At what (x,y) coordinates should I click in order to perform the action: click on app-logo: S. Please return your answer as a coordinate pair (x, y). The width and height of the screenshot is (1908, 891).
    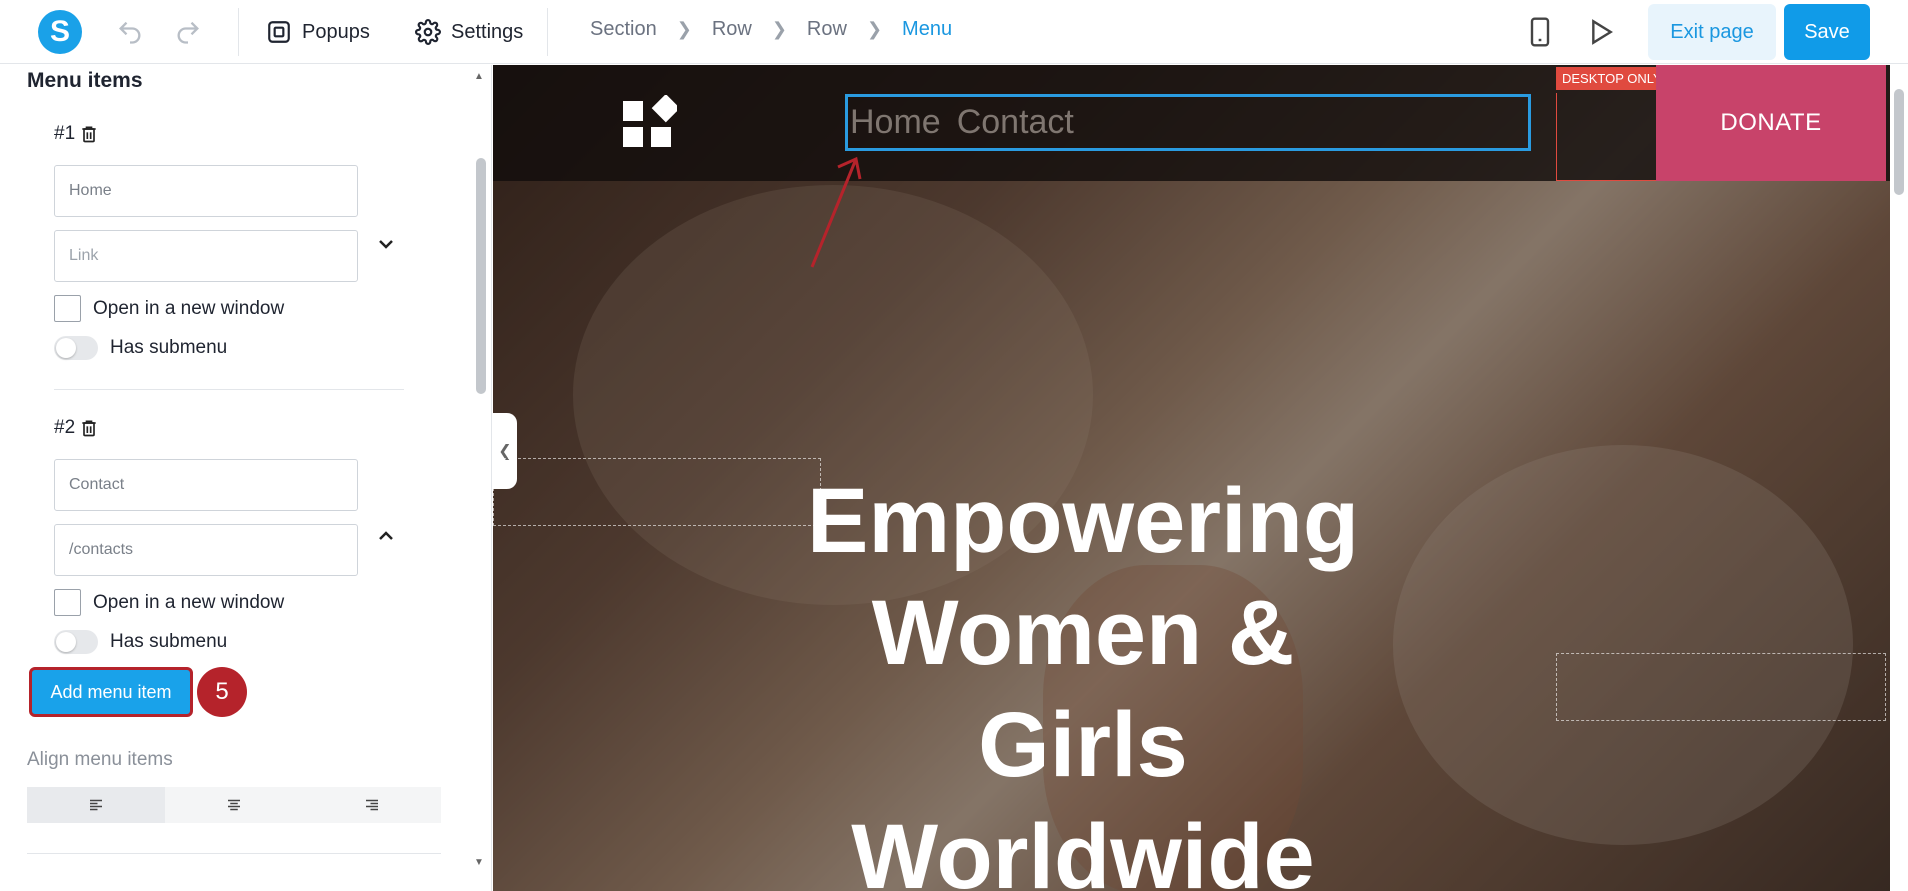
    Looking at the image, I should click on (60, 32).